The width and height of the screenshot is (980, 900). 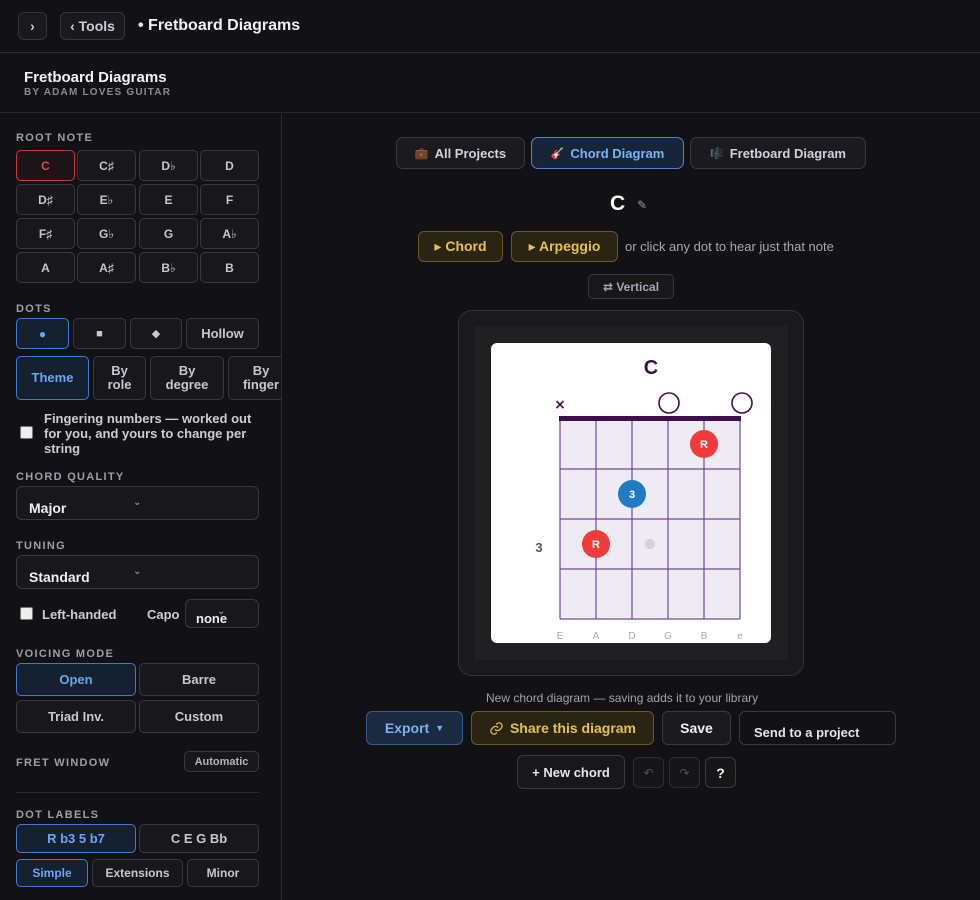 I want to click on chord-quality-heading: CHORD QUALITY, so click(x=70, y=477).